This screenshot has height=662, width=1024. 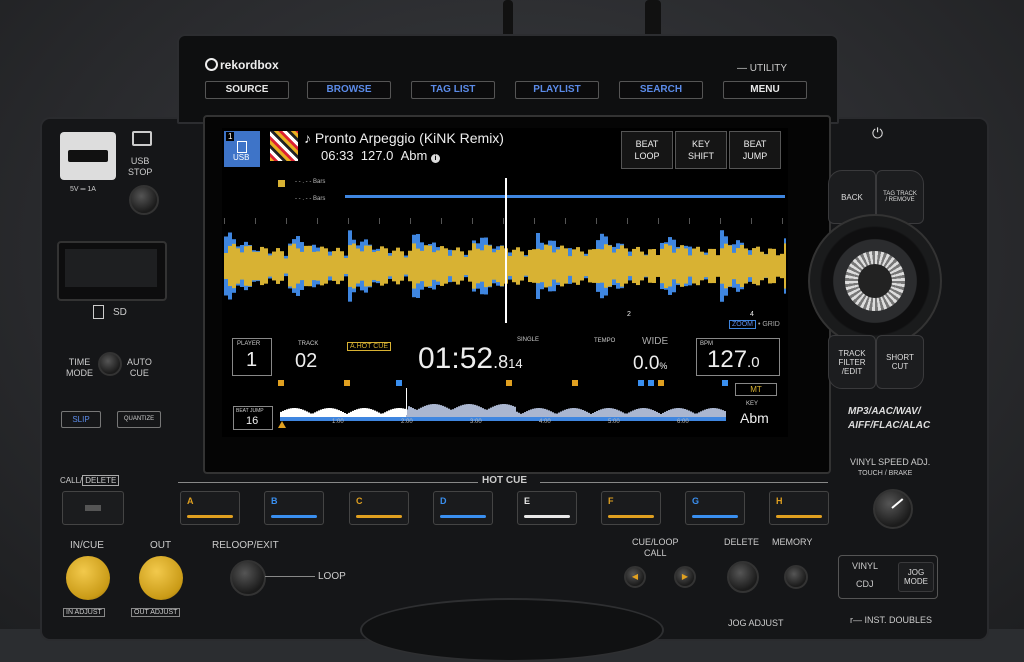 I want to click on hot-cue-pad-b: B, so click(x=294, y=508).